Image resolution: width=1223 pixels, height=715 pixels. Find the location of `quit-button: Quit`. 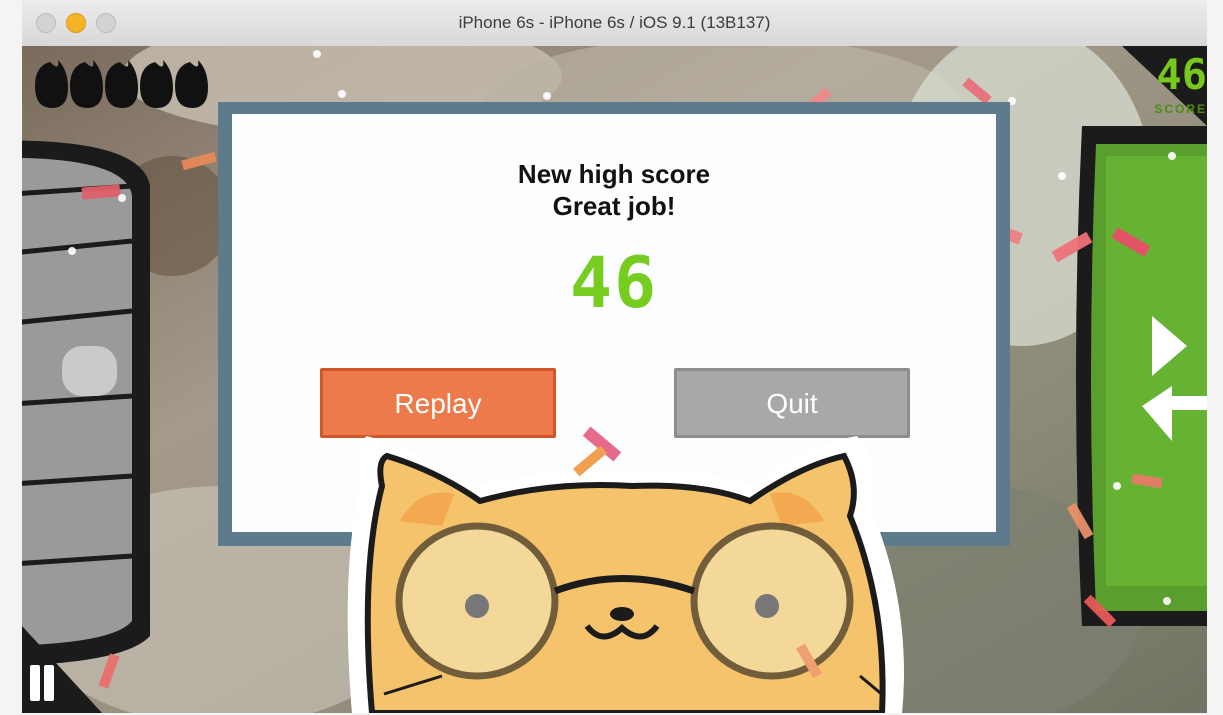

quit-button: Quit is located at coordinates (792, 403).